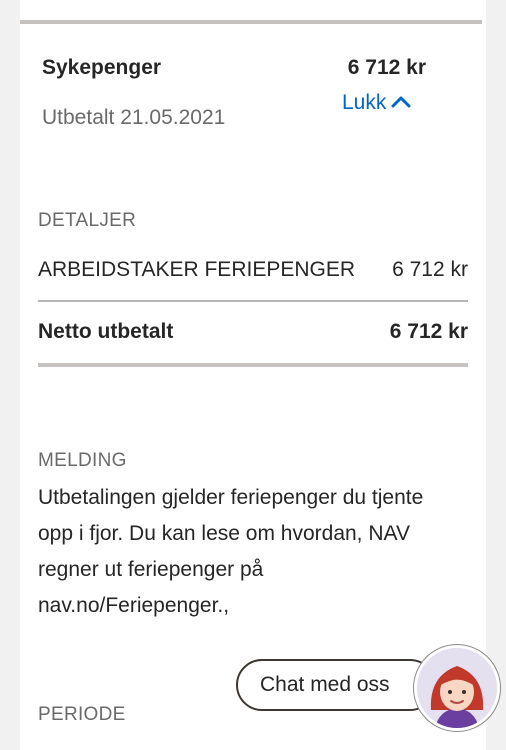  What do you see at coordinates (430, 269) in the screenshot?
I see `detail-line-amount: 6 712 kr` at bounding box center [430, 269].